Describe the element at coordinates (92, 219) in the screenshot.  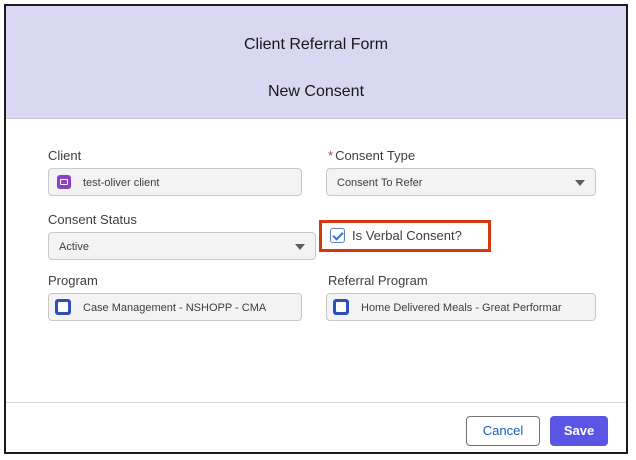
I see `consent-status-label: Consent Status` at that location.